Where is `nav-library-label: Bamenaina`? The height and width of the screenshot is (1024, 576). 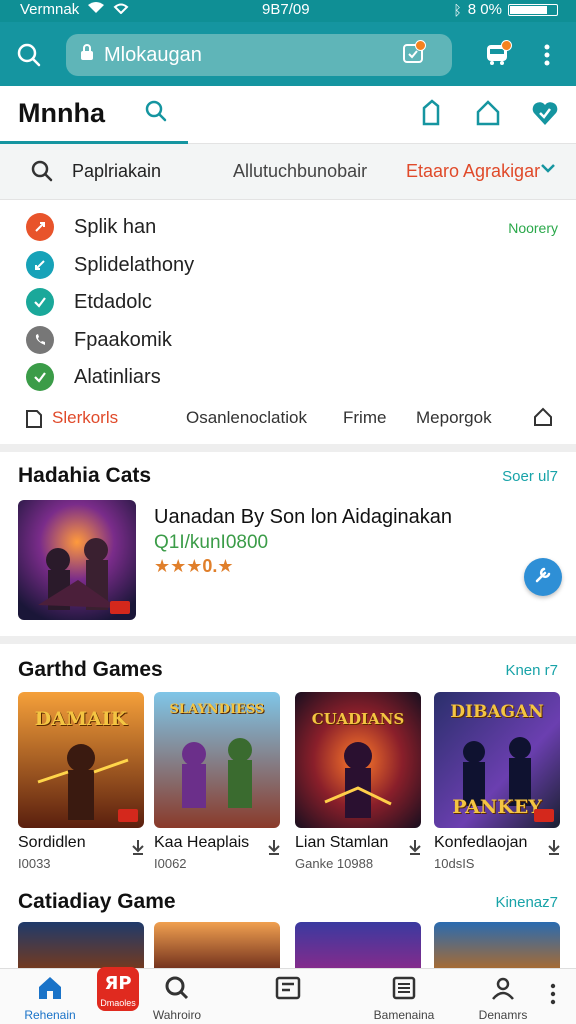 nav-library-label: Bamenaina is located at coordinates (404, 1015).